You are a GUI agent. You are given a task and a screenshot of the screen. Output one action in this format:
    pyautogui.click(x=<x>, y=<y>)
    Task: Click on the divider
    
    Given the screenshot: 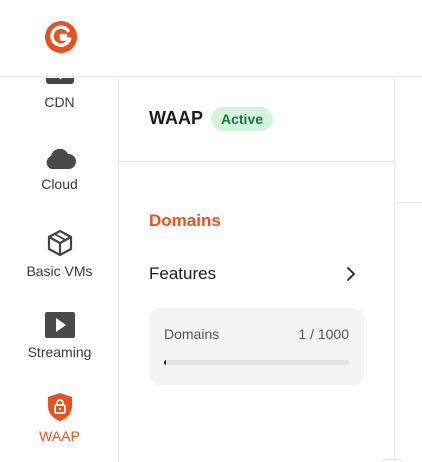 What is the action you would take?
    pyautogui.click(x=409, y=202)
    